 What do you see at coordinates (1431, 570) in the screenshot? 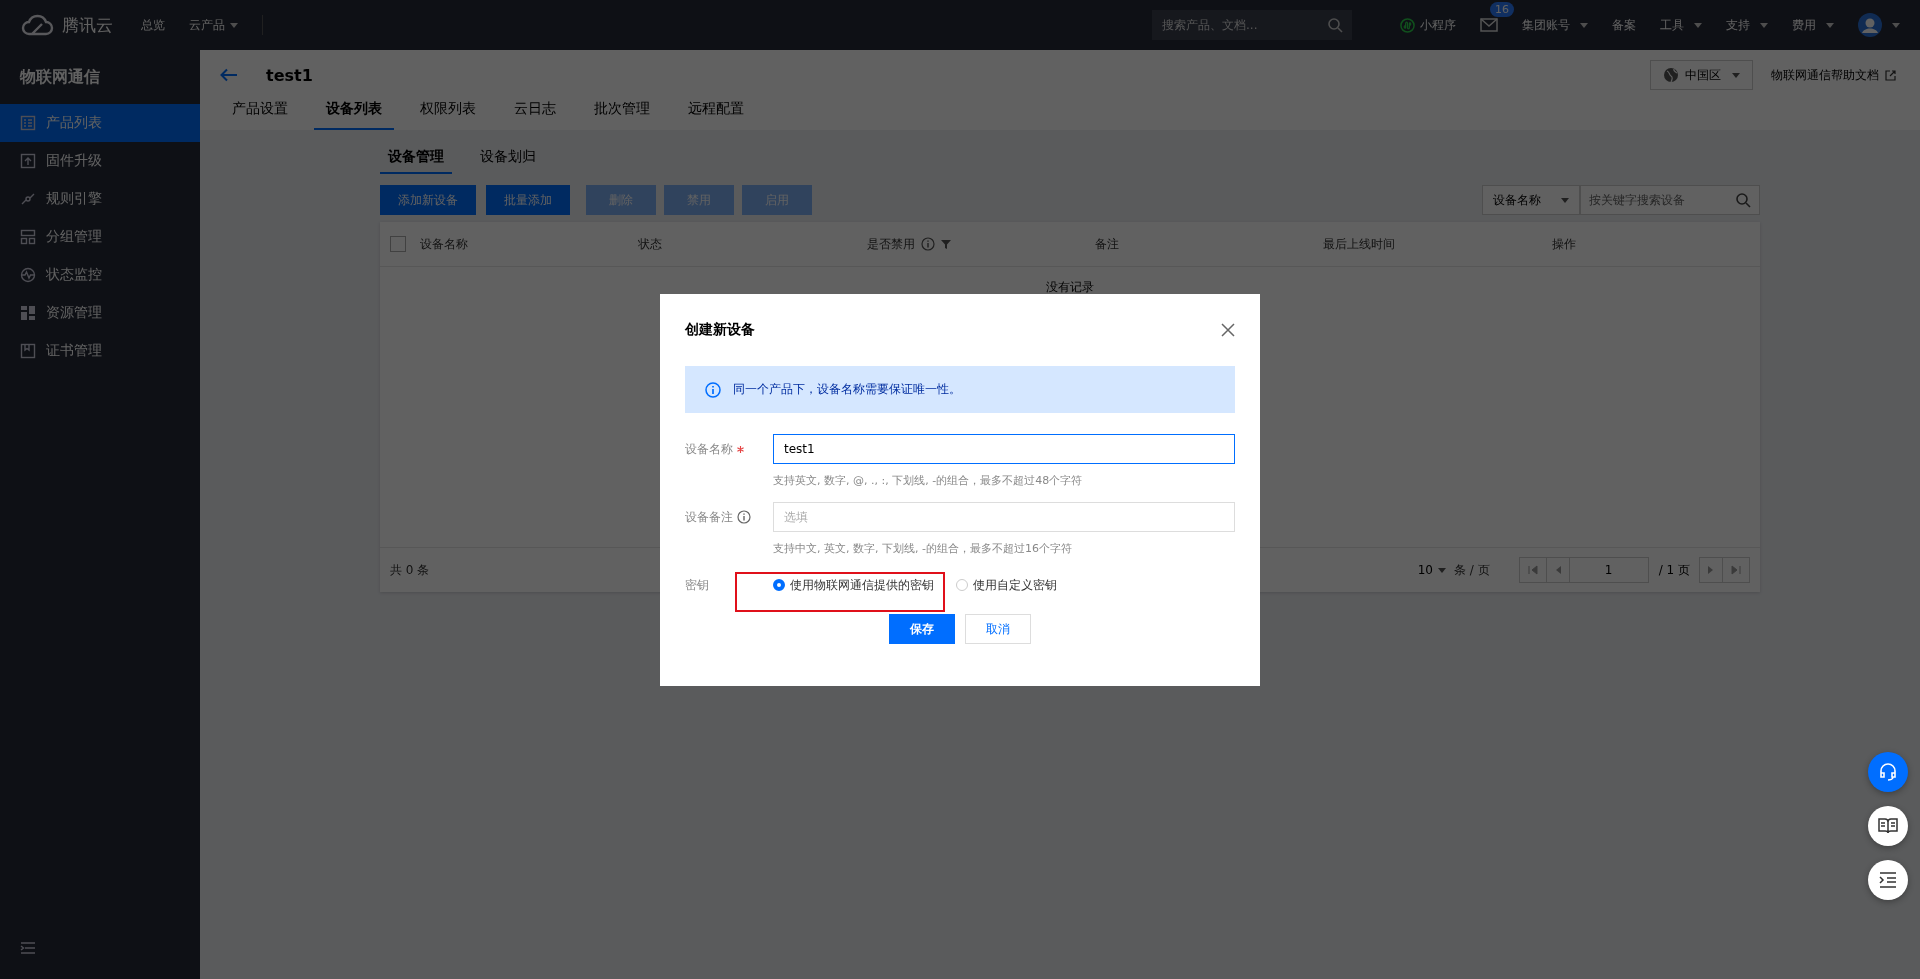
I see `page-size-select: 10` at bounding box center [1431, 570].